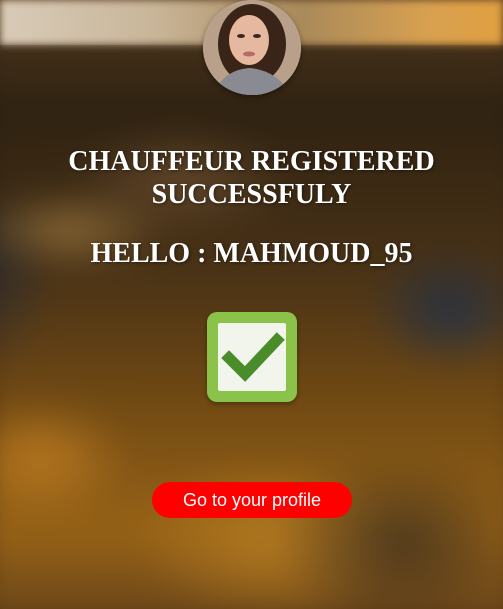  I want to click on avatar, so click(252, 47).